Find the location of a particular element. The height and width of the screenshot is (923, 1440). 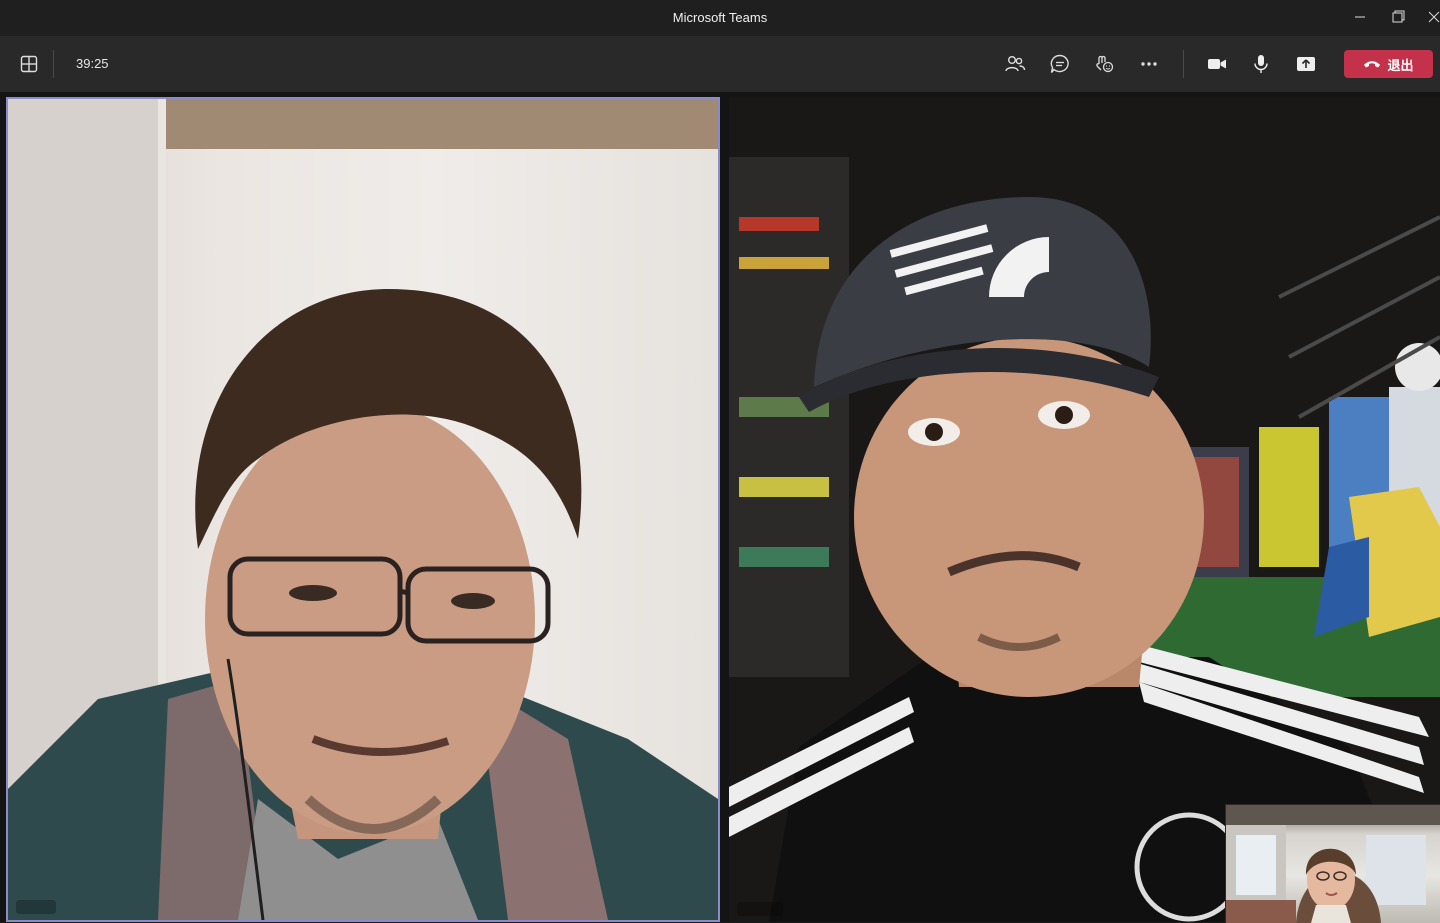

chat-icon is located at coordinates (1060, 64).